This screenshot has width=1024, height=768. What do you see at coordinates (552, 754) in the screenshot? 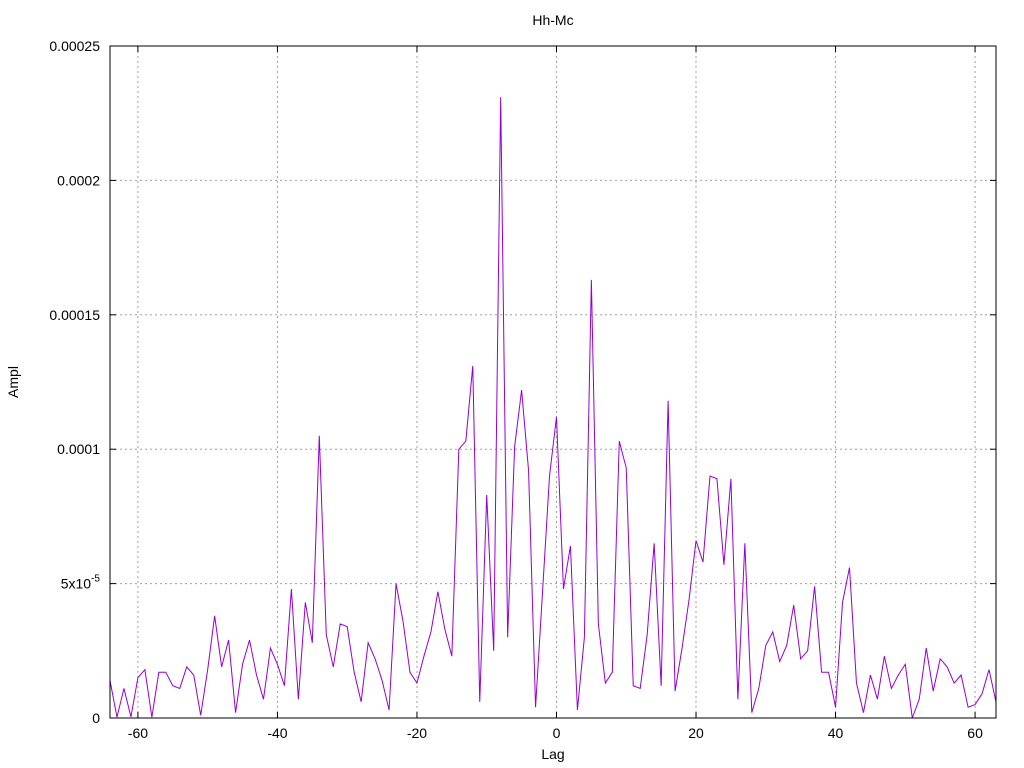
I see `x-axis-title: Lag` at bounding box center [552, 754].